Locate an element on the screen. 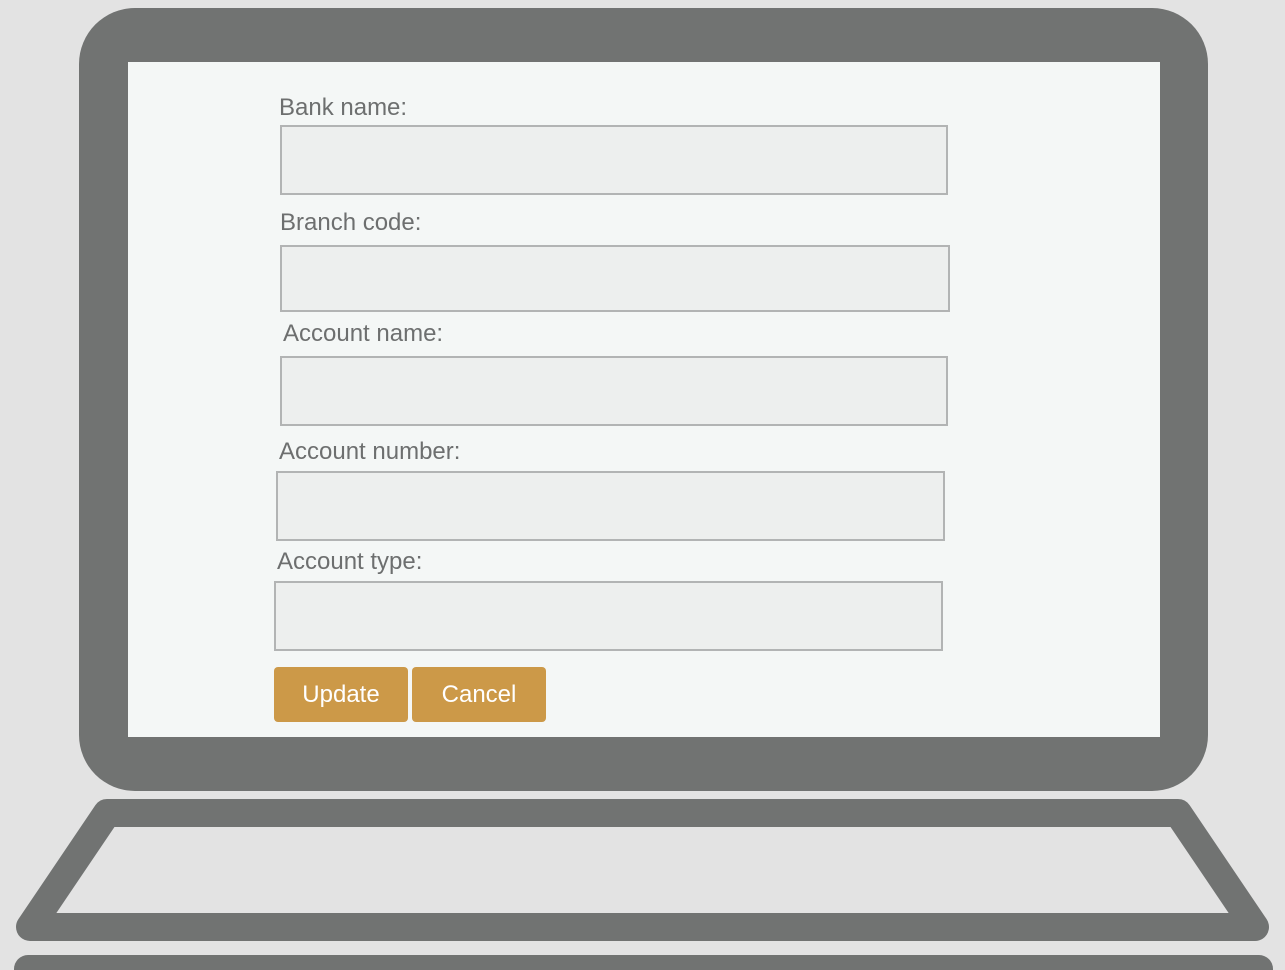 The height and width of the screenshot is (970, 1285). cancel-button: Cancel is located at coordinates (479, 694).